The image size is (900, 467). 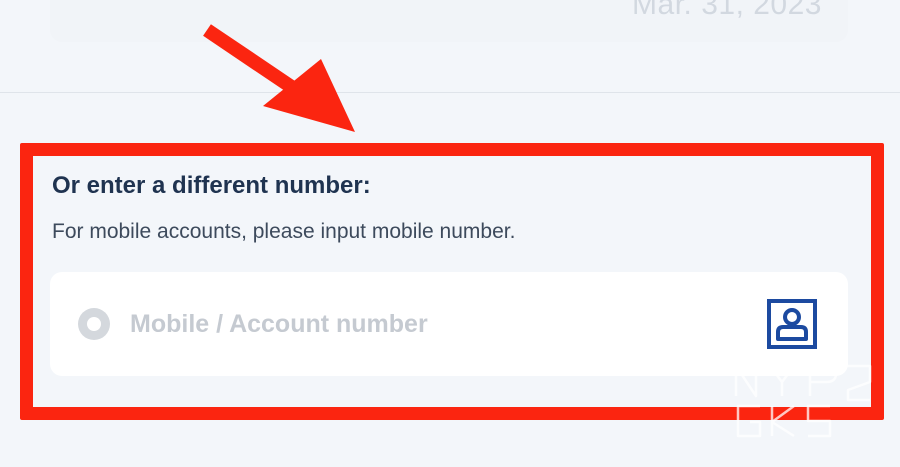 I want to click on watermark-logo-icon, so click(x=803, y=401).